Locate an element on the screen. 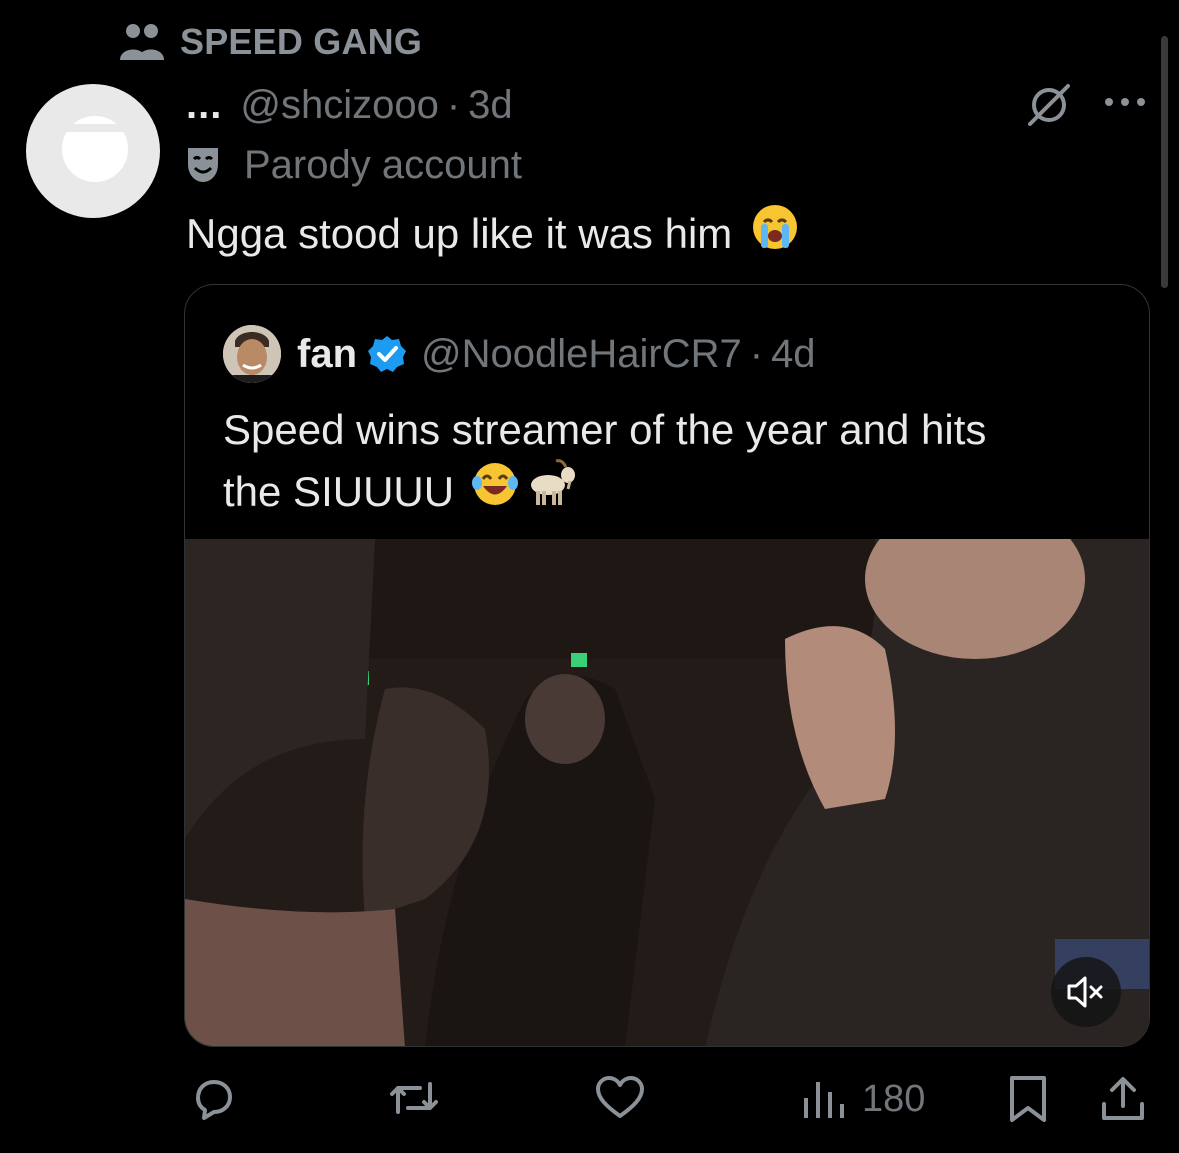 This screenshot has width=1179, height=1153. goat-emoji is located at coordinates (551, 491).